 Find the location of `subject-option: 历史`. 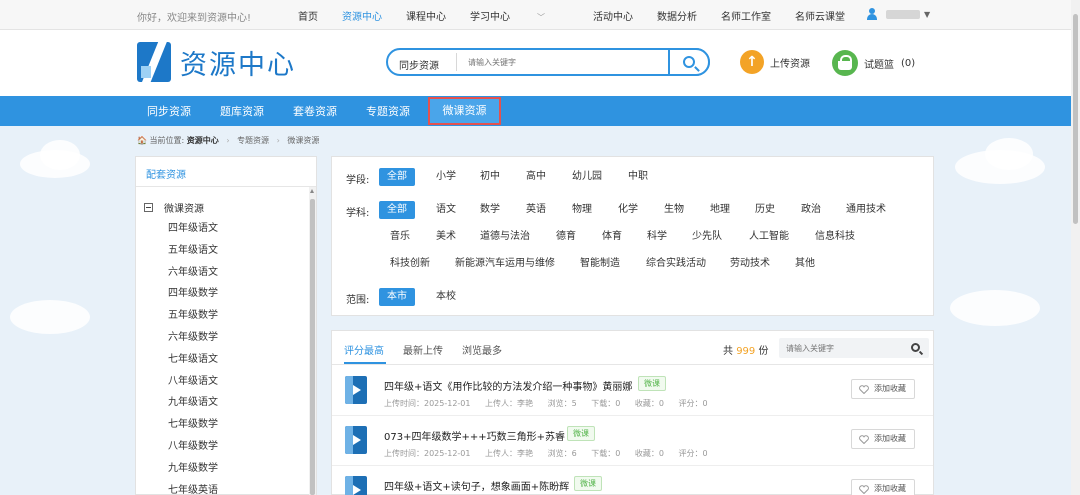

subject-option: 历史 is located at coordinates (765, 210).